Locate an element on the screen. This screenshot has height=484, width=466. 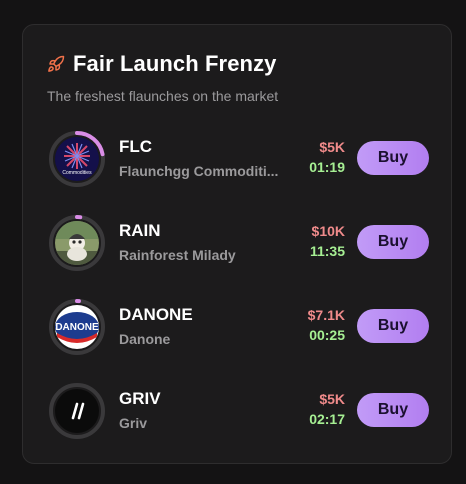
token-name: Rainforest Milady is located at coordinates (177, 255).